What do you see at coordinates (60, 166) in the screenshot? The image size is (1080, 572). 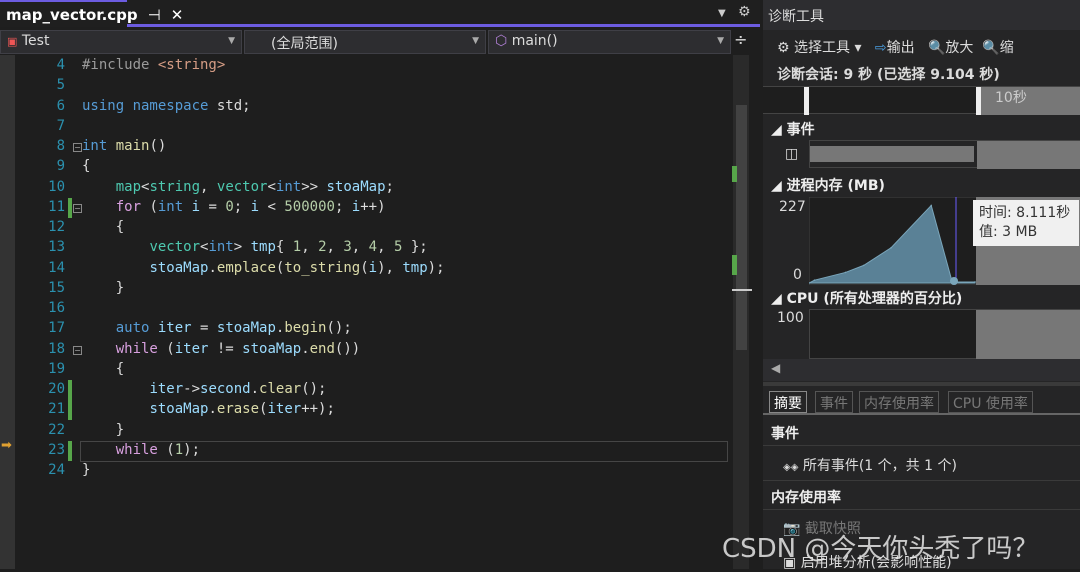 I see `line-number: 9` at bounding box center [60, 166].